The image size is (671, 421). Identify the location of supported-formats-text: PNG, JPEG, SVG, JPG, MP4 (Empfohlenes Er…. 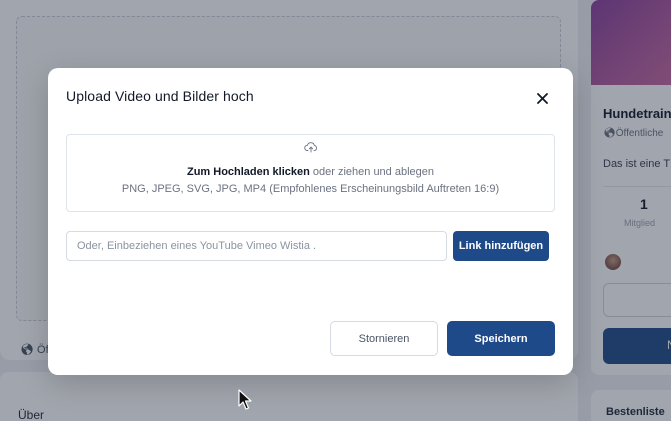
(310, 189).